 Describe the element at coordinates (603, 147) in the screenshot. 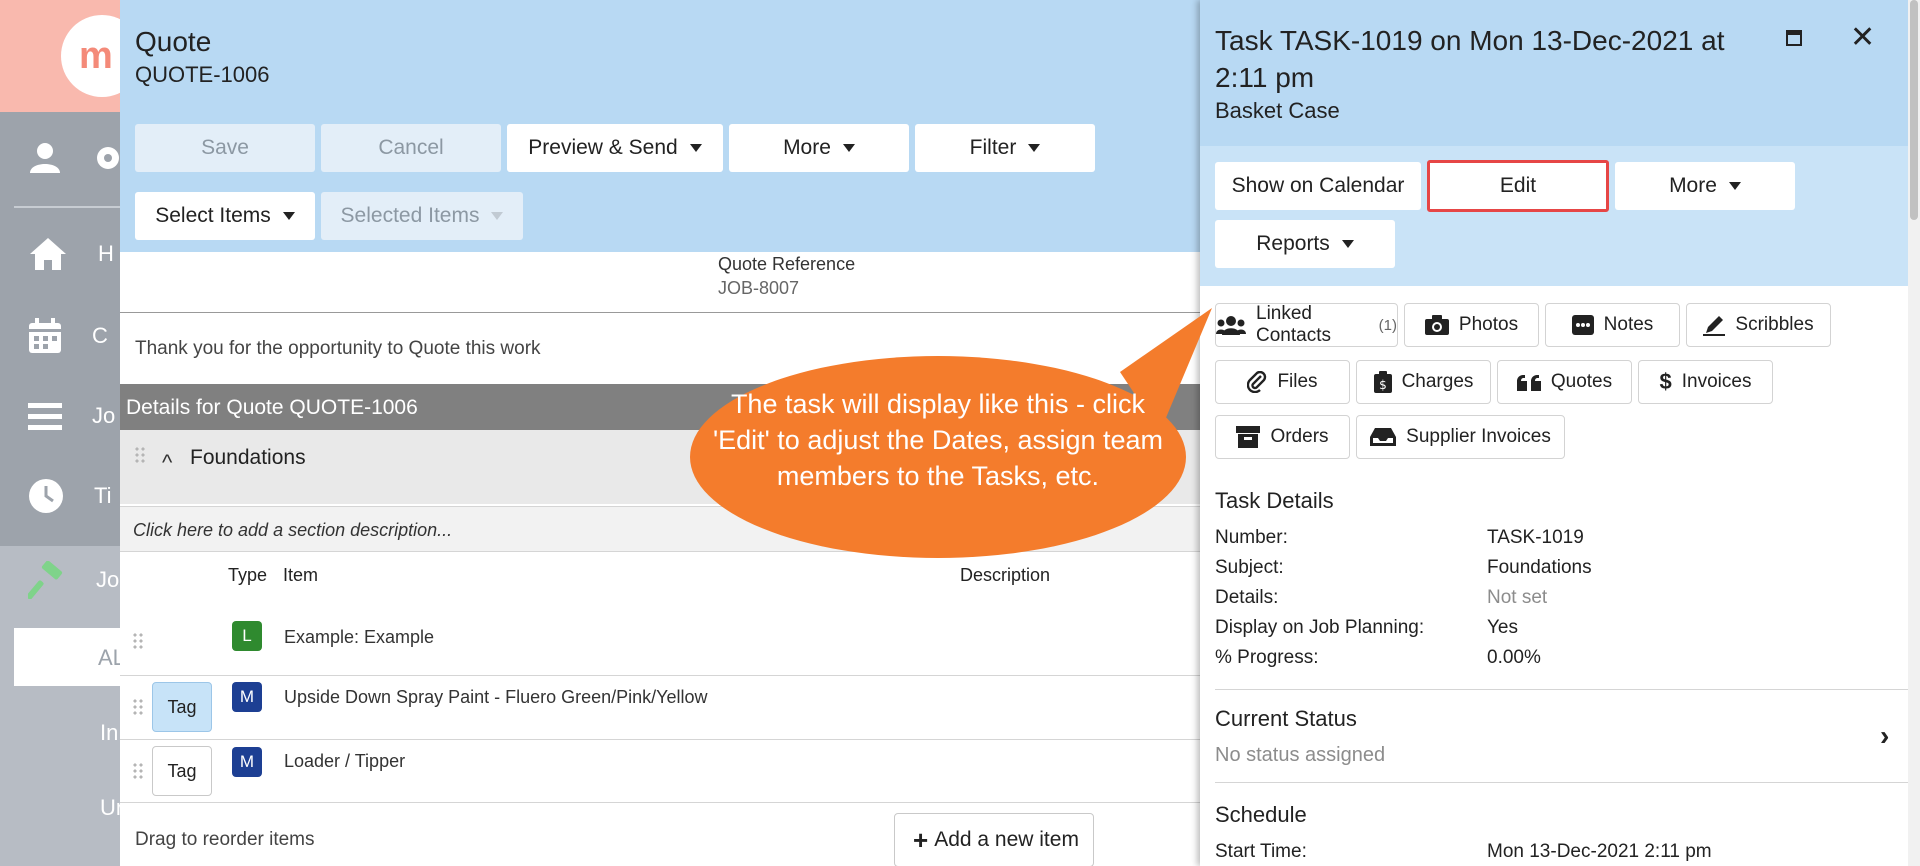

I see `preview-send-label: Preview & Send` at that location.